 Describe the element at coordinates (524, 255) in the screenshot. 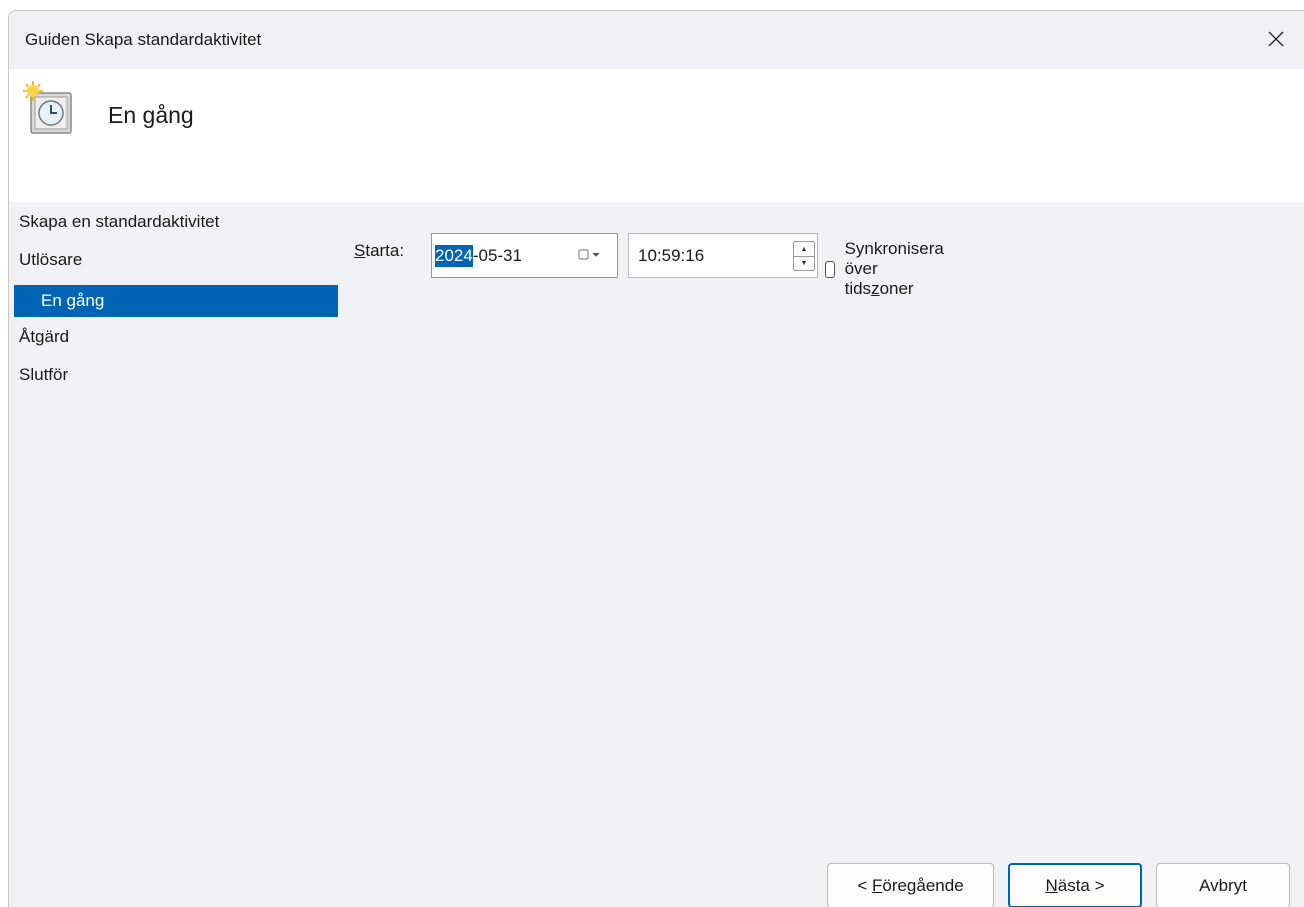

I see `start-date-picker: 2024 -05-31` at that location.